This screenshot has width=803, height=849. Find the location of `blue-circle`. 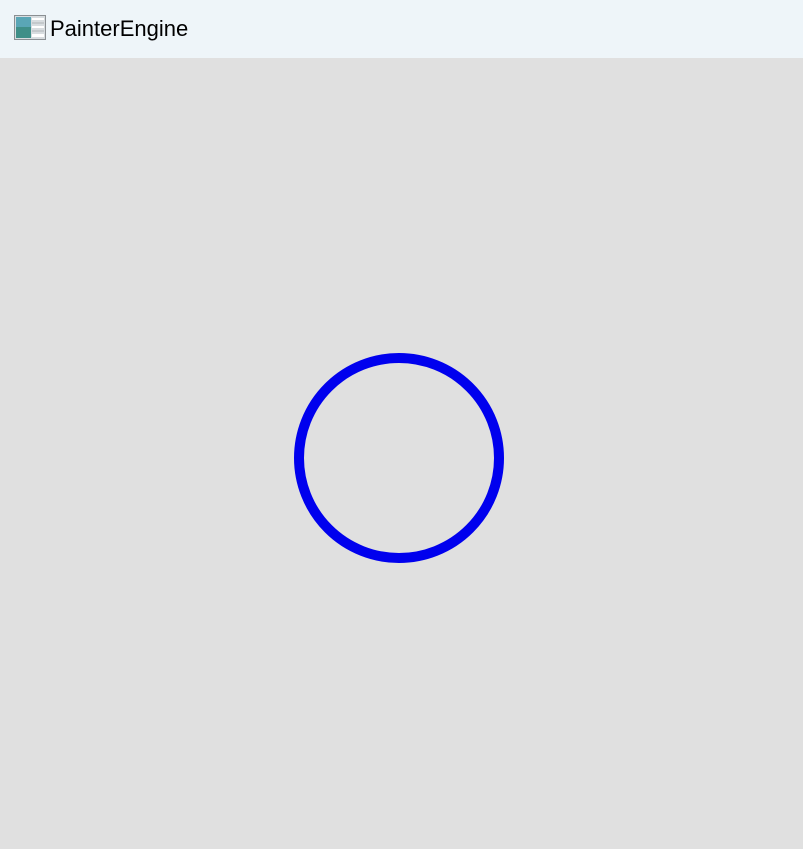

blue-circle is located at coordinates (399, 458).